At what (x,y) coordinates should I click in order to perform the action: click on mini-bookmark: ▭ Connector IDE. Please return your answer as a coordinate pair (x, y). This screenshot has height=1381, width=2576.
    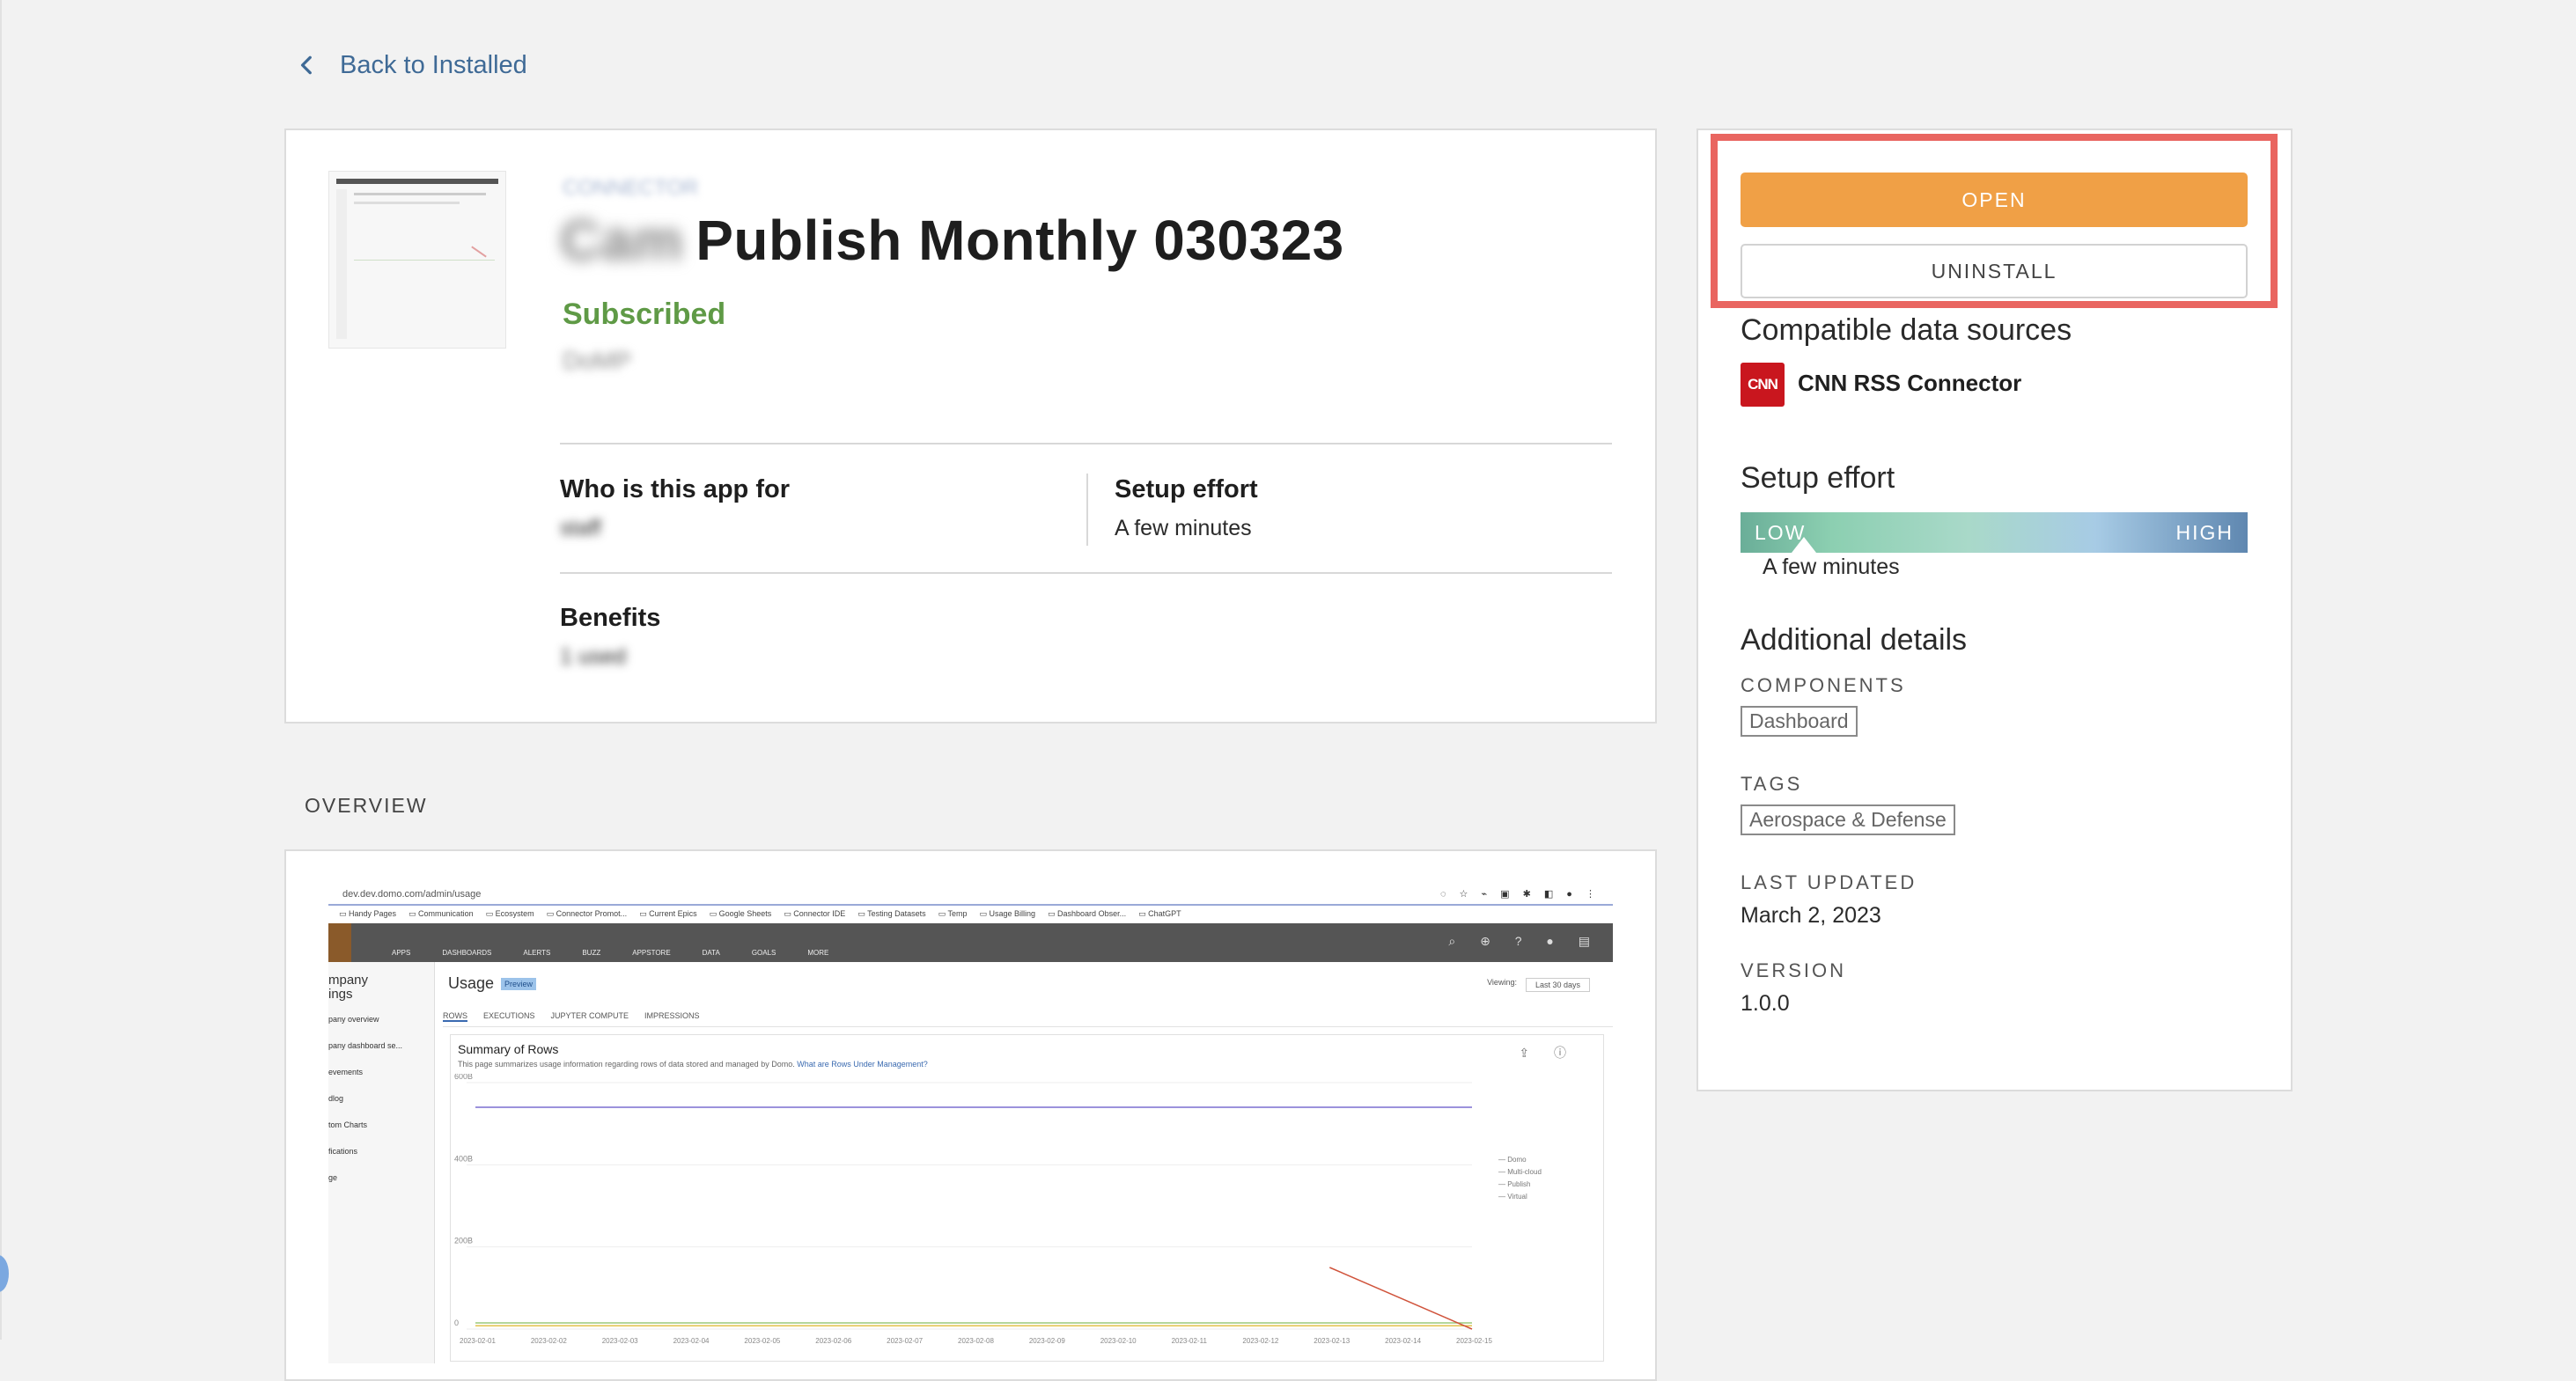
    Looking at the image, I should click on (815, 913).